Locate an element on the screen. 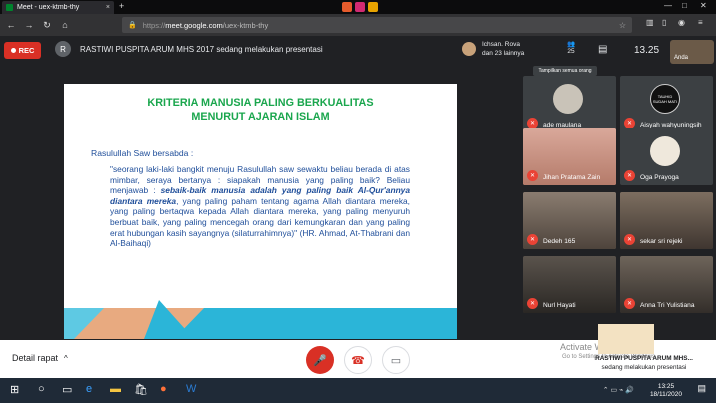 The width and height of the screenshot is (716, 403). microphone-toggle-button: 🎤 is located at coordinates (320, 360).